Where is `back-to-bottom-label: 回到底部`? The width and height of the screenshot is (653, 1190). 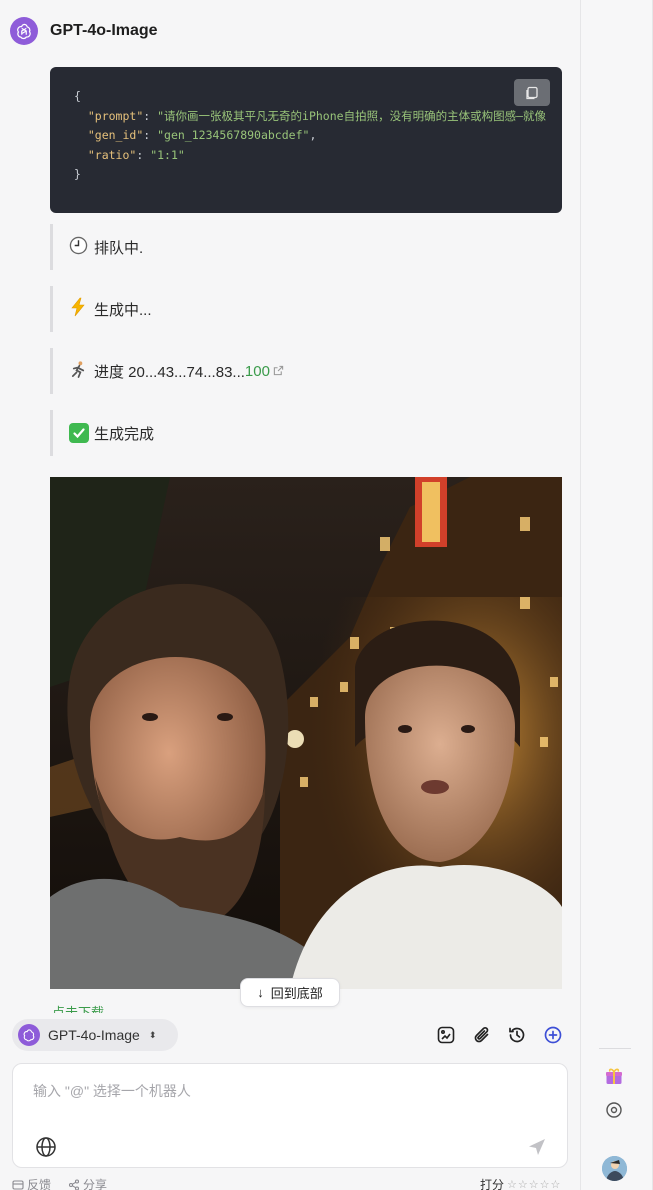 back-to-bottom-label: 回到底部 is located at coordinates (296, 993).